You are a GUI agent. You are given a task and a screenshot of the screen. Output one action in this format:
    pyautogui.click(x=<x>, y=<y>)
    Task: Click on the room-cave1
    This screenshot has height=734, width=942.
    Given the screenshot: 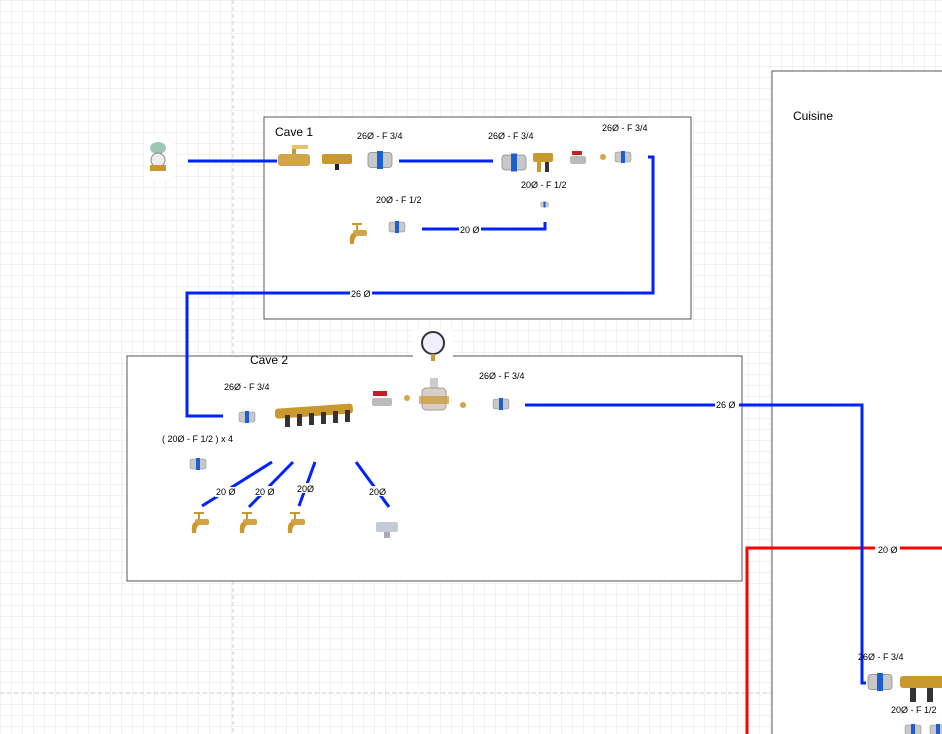 What is the action you would take?
    pyautogui.click(x=477, y=218)
    